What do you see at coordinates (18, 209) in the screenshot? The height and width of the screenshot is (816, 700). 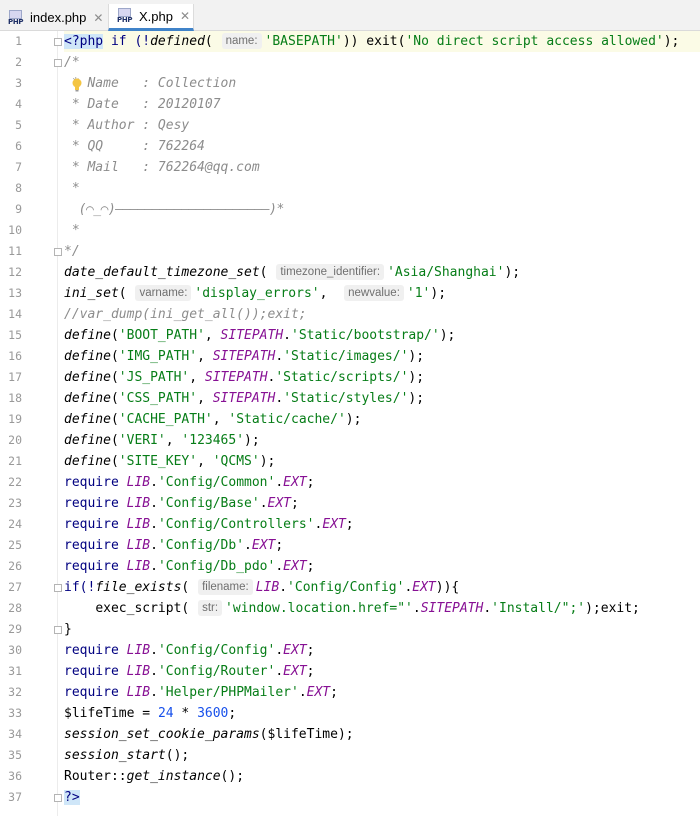 I see `line-number: 9` at bounding box center [18, 209].